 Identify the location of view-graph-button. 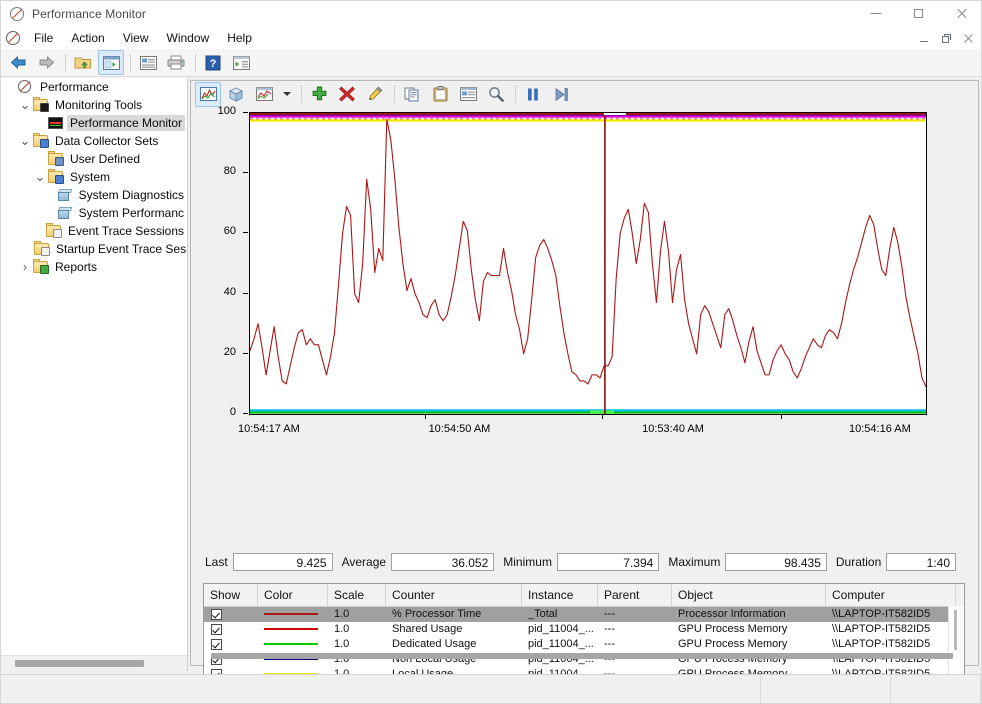
(208, 94).